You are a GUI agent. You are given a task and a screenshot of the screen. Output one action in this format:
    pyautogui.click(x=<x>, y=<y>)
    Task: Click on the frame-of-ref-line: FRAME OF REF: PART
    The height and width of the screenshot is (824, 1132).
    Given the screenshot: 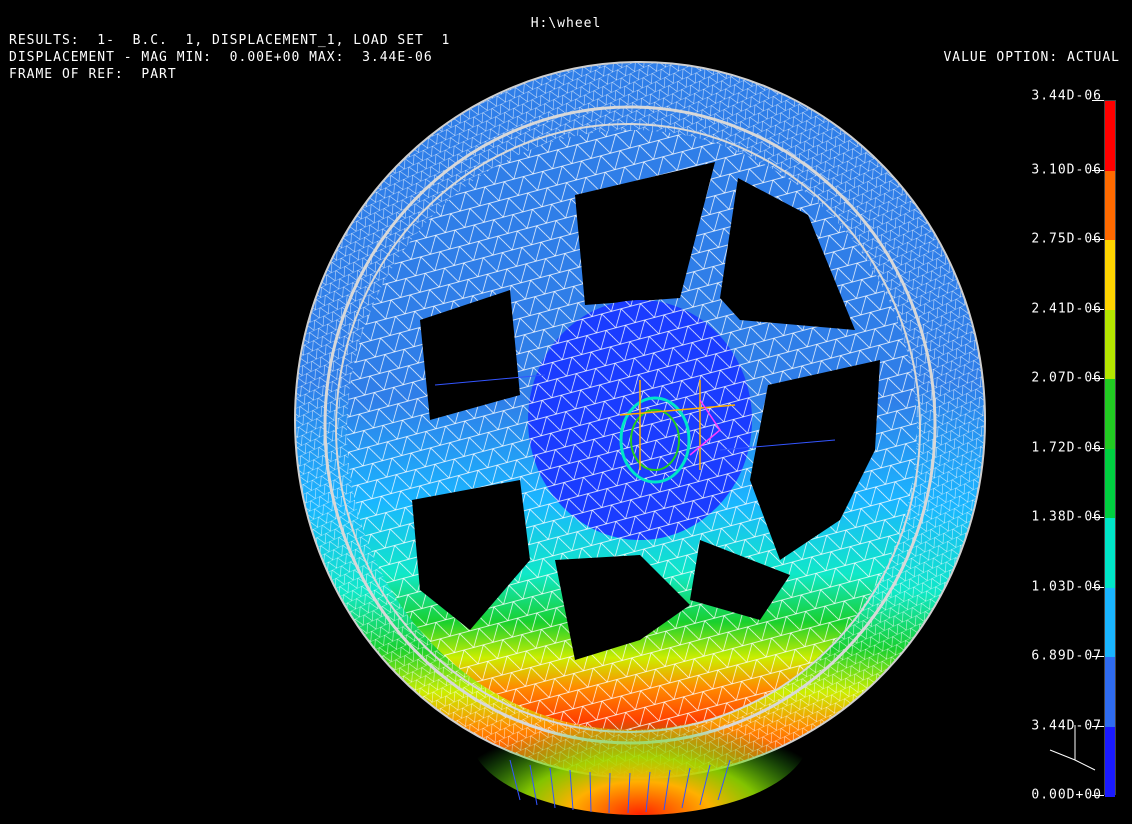 What is the action you would take?
    pyautogui.click(x=93, y=74)
    